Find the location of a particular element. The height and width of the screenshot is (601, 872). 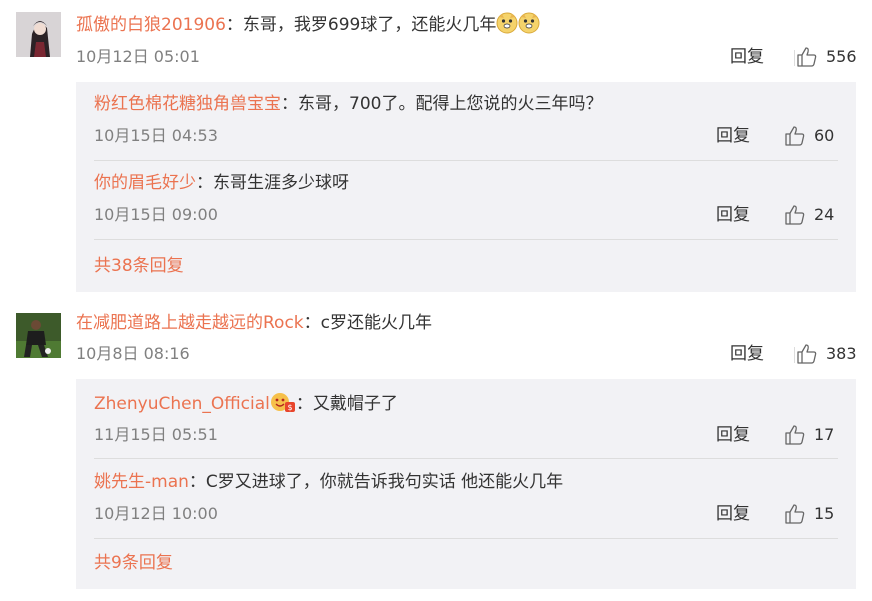

comment-content: 在减肥道路上越走越远的Rock：c罗还能火几年 is located at coordinates (254, 323).